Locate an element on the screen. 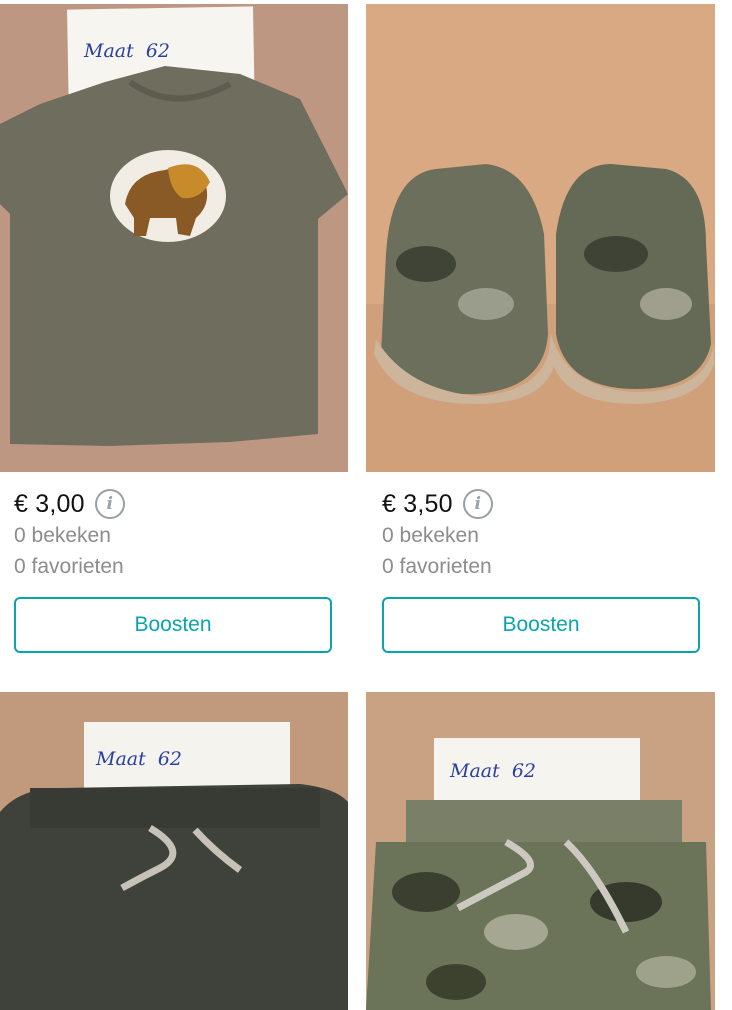  price: € 3,50 is located at coordinates (417, 503).